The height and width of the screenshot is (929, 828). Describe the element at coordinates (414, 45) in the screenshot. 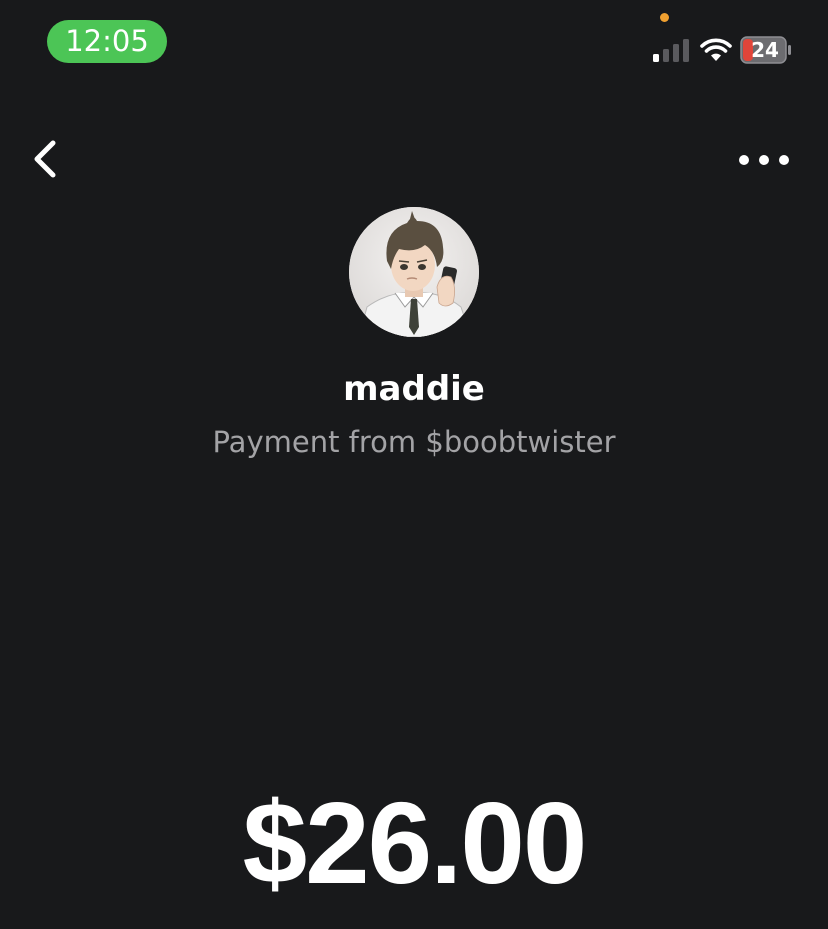

I see `status-bar: 12:05 24` at that location.